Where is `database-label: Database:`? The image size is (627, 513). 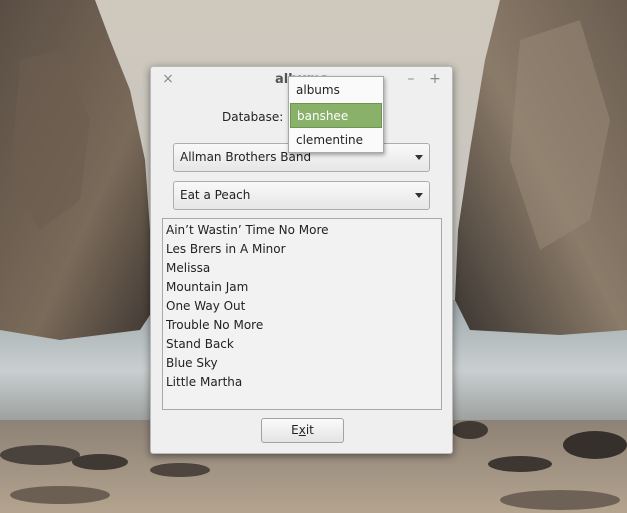 database-label: Database: is located at coordinates (253, 117).